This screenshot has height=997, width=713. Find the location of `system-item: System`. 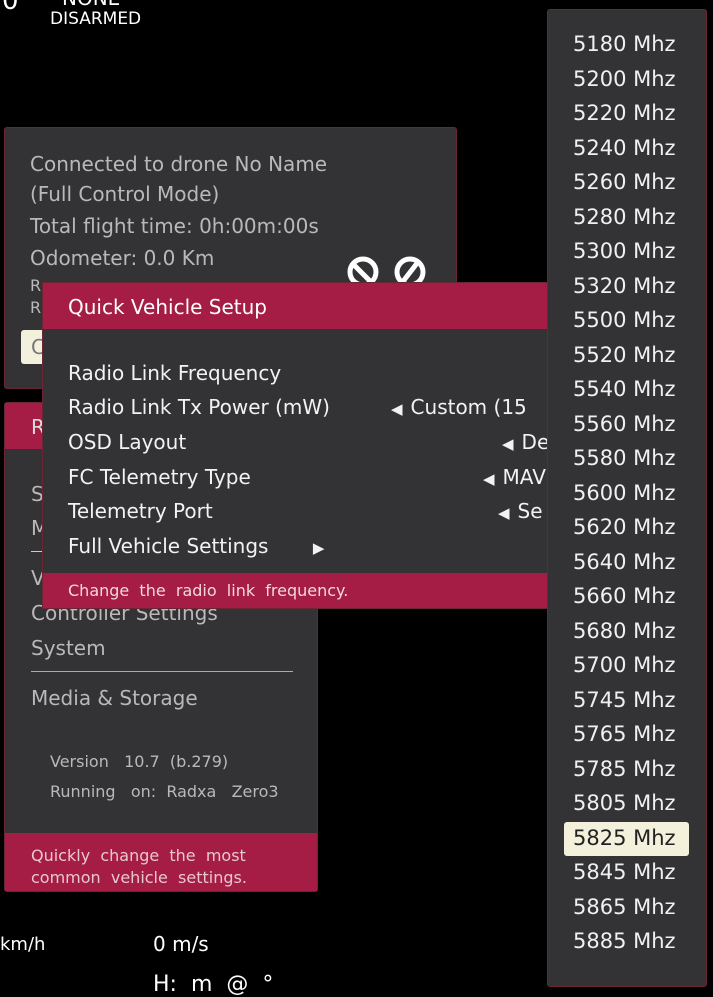

system-item: System is located at coordinates (68, 648).